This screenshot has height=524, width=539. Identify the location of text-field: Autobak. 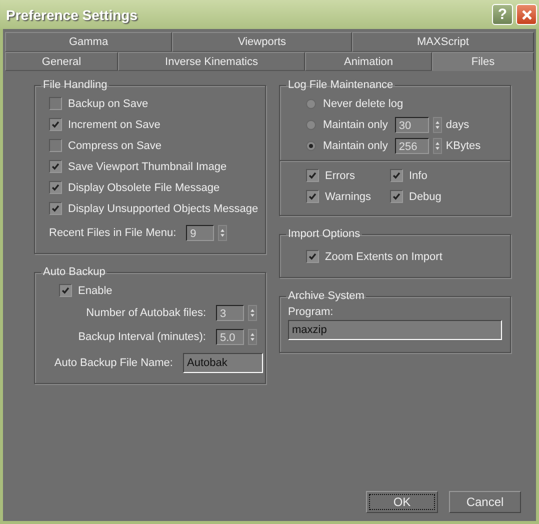
(223, 363).